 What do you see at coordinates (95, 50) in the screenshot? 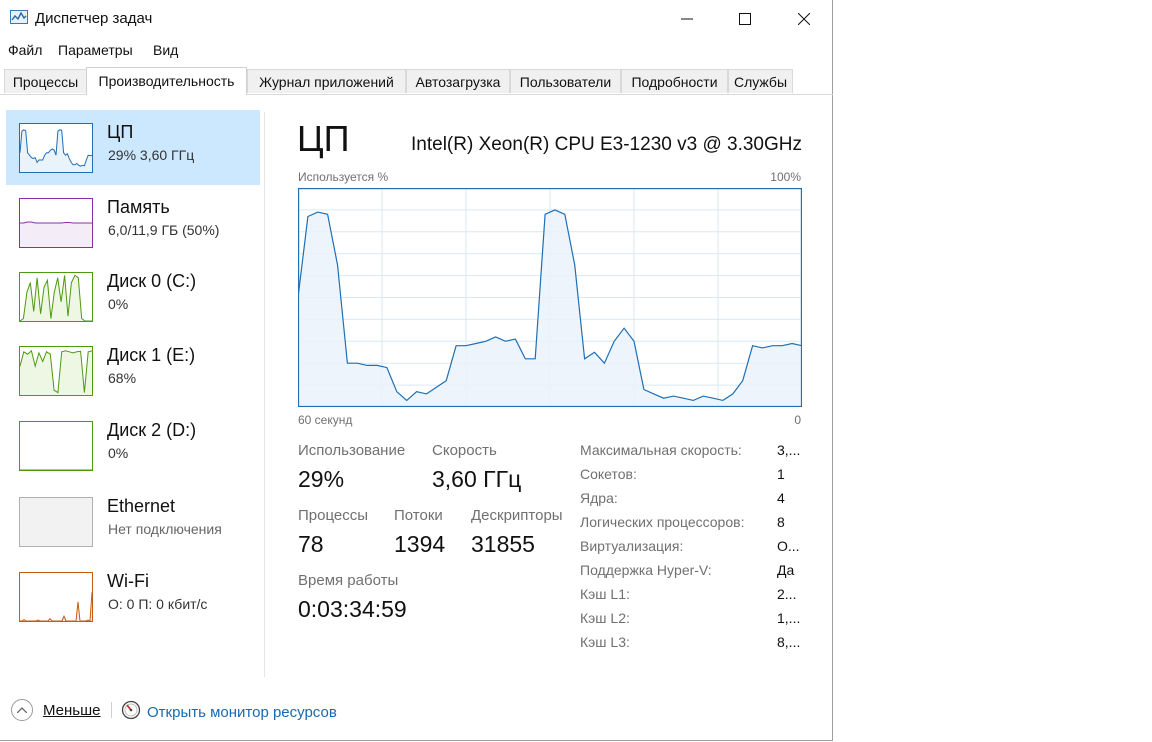
I see `menu-options: Параметры` at bounding box center [95, 50].